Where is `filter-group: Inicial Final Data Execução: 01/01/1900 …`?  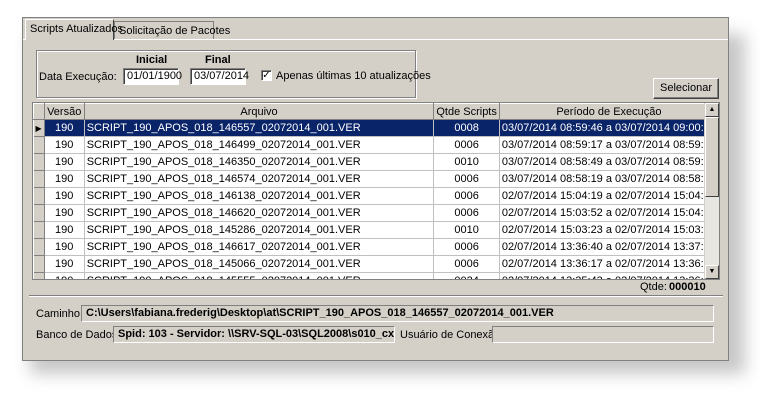
filter-group: Inicial Final Data Execução: 01/01/1900 … is located at coordinates (233, 74).